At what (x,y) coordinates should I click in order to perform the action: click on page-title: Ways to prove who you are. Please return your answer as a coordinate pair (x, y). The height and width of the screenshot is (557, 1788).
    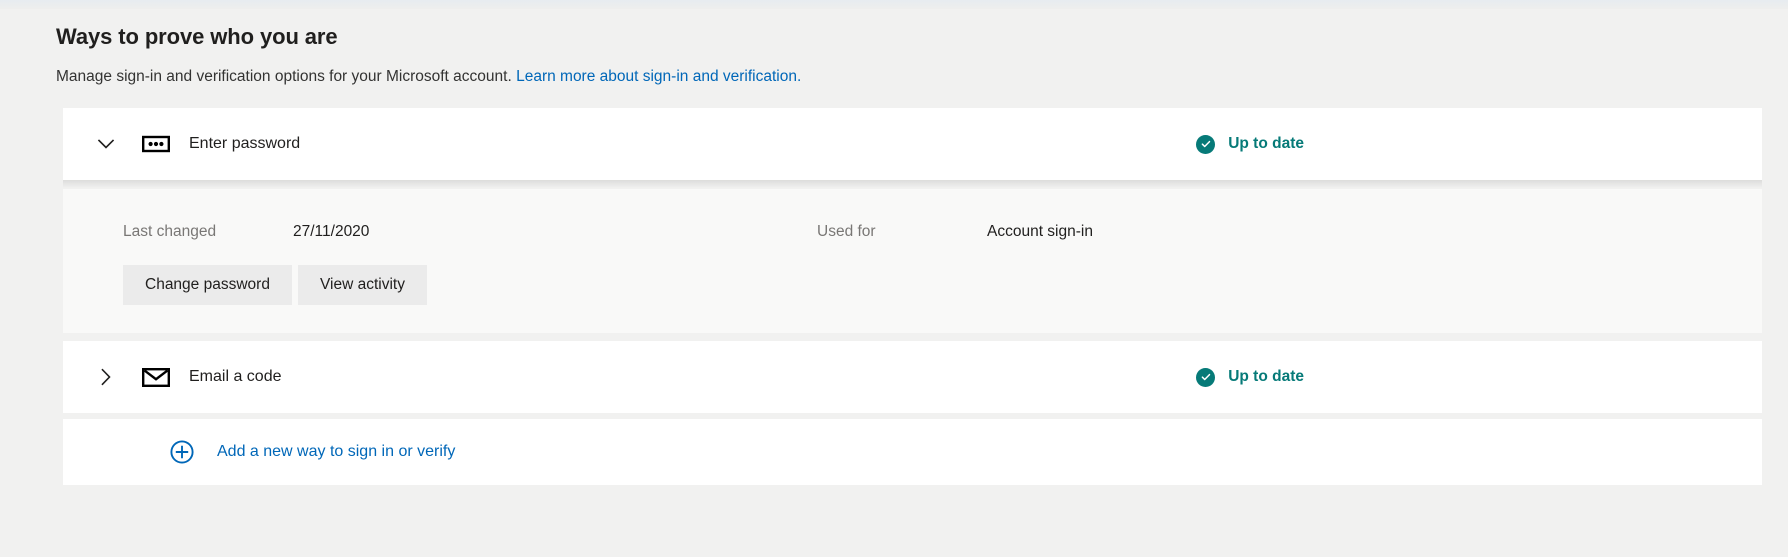
    Looking at the image, I should click on (197, 36).